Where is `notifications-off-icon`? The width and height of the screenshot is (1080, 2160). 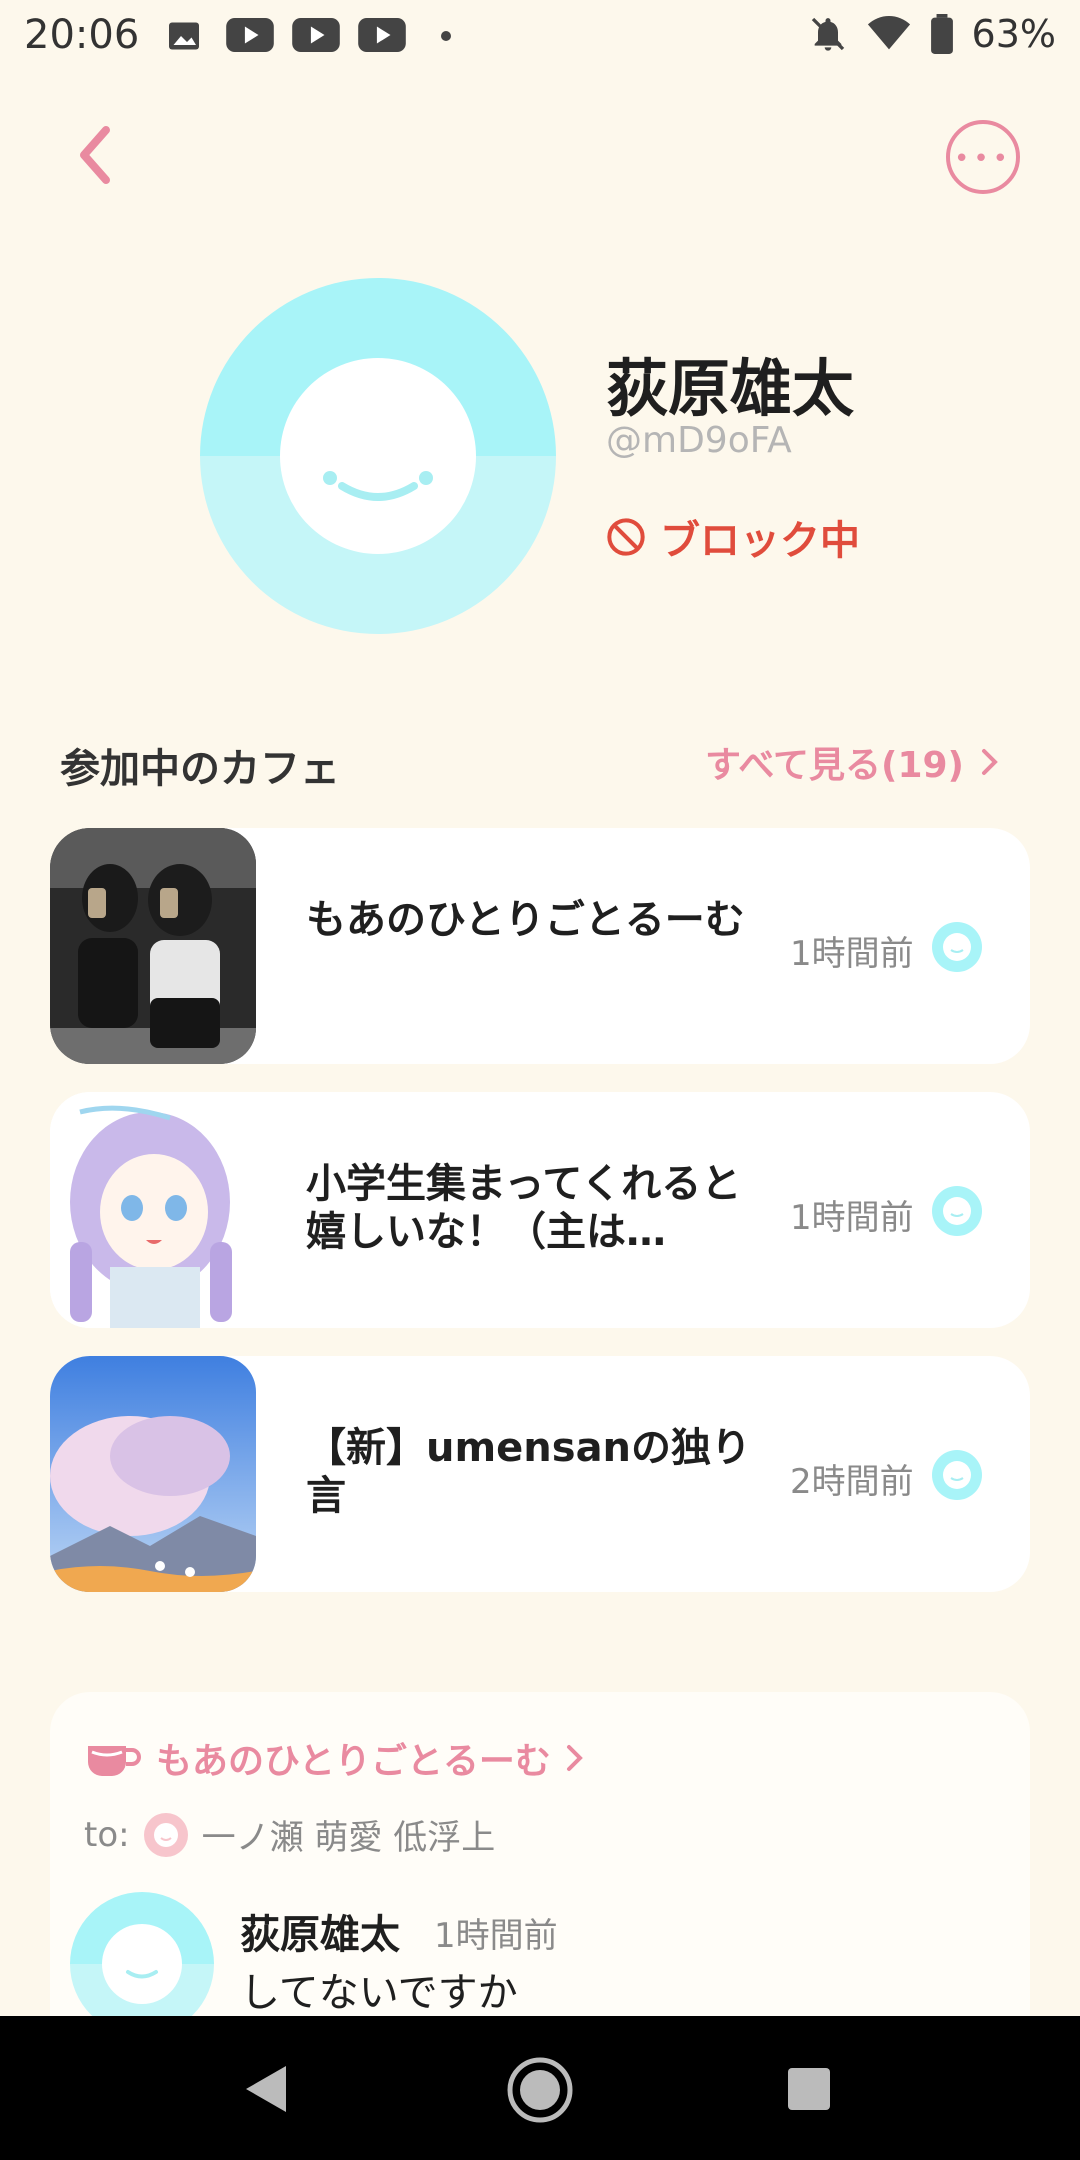 notifications-off-icon is located at coordinates (827, 34).